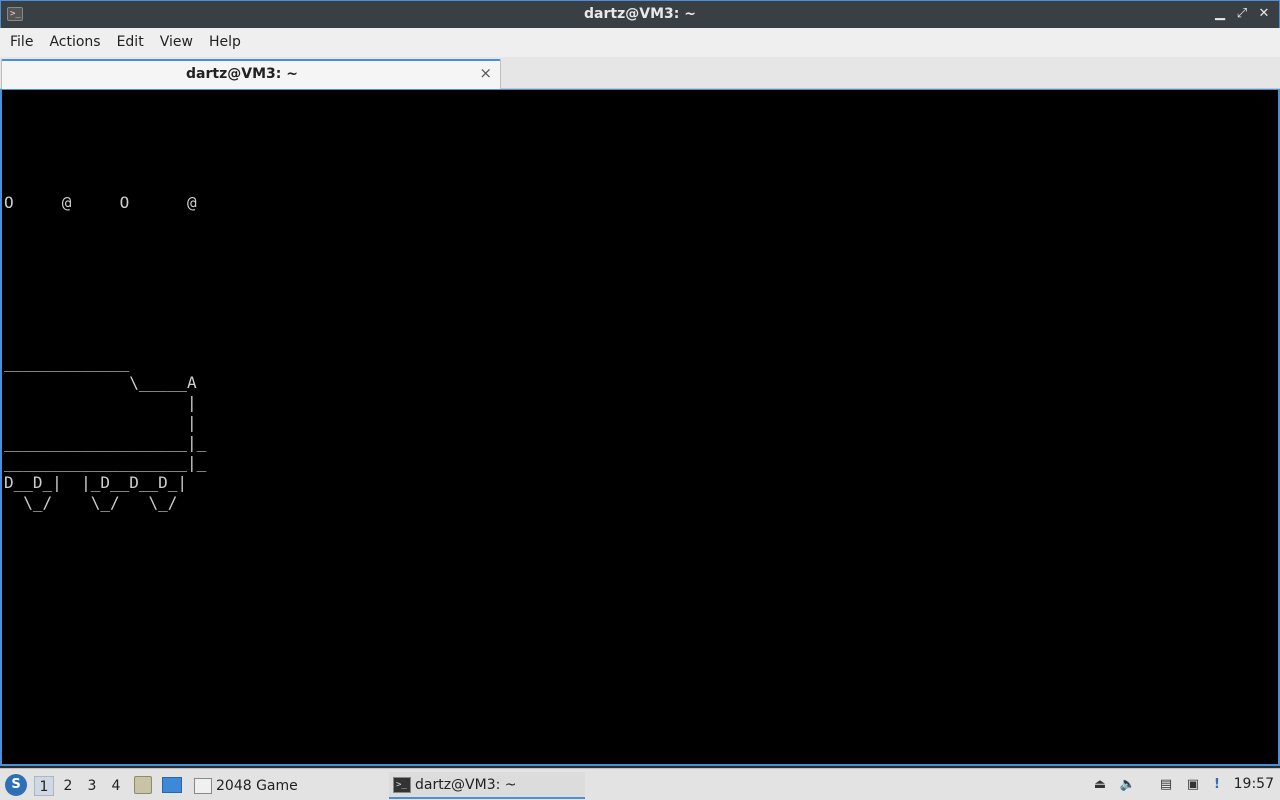 The width and height of the screenshot is (1280, 800). Describe the element at coordinates (203, 785) in the screenshot. I see `window-icon` at that location.